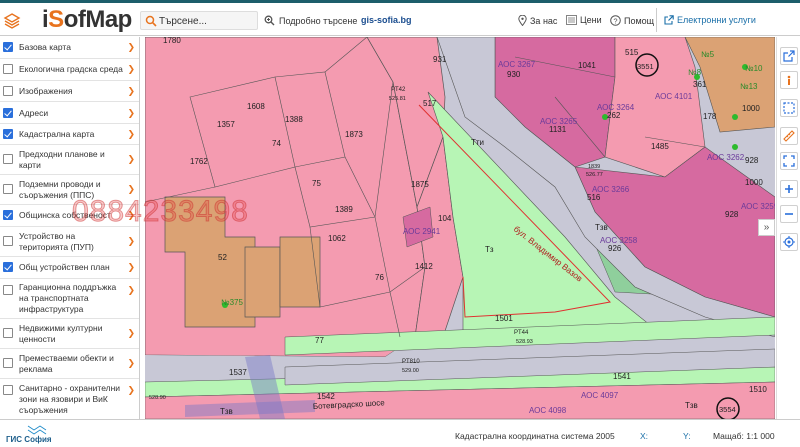  What do you see at coordinates (789, 214) in the screenshot?
I see `zoom-out-button` at bounding box center [789, 214].